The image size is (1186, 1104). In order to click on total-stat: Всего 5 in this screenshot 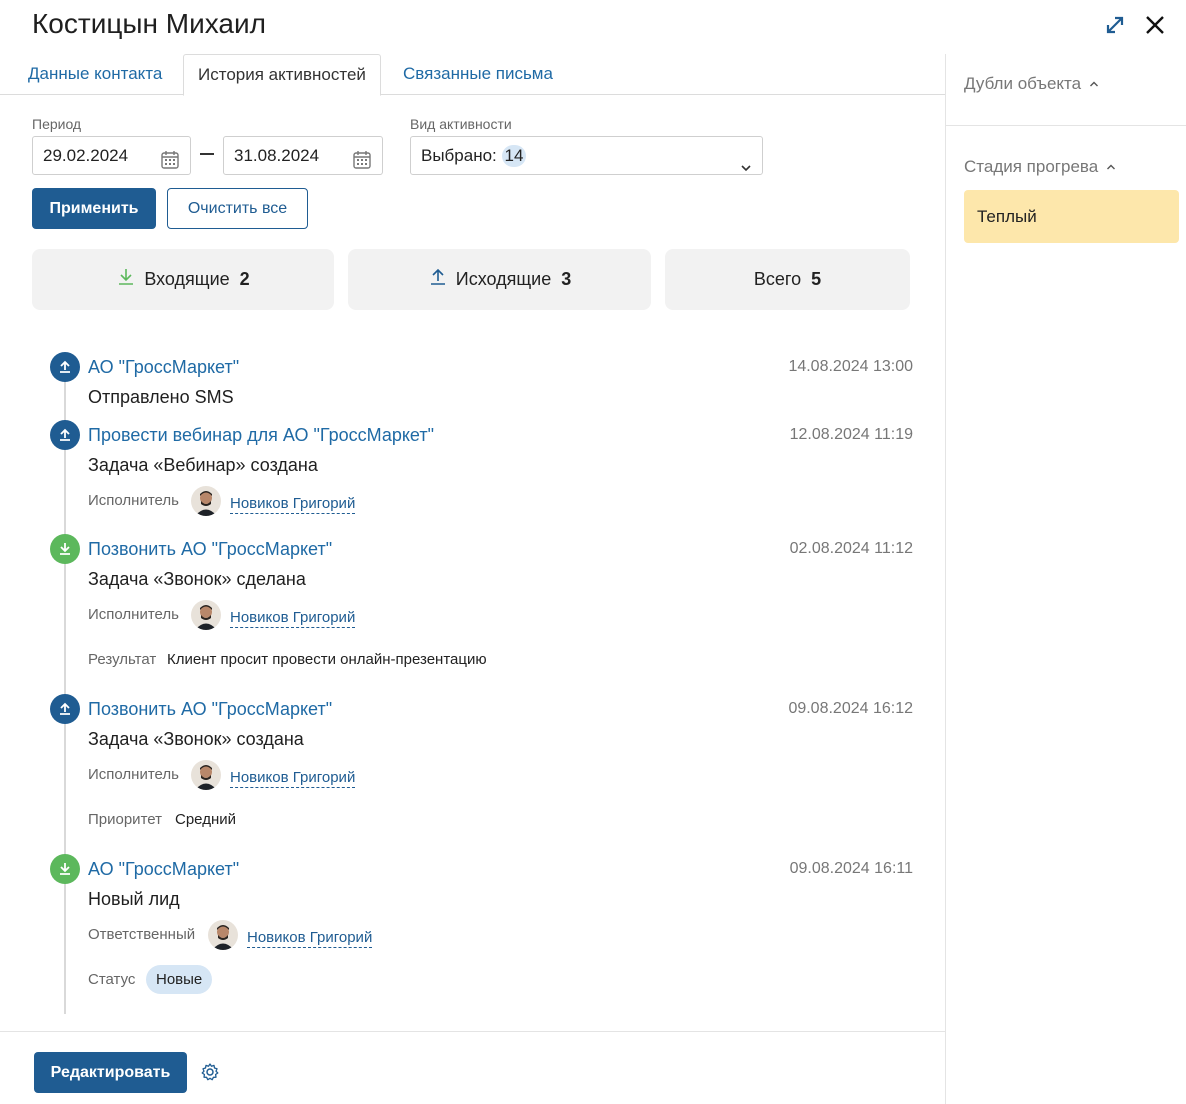, I will do `click(787, 279)`.